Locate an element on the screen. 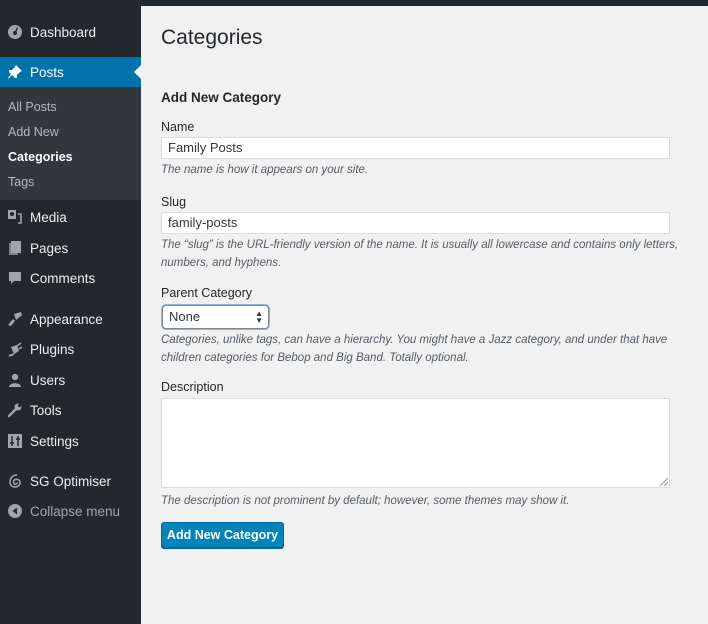 The image size is (708, 624). active-indicator is located at coordinates (137, 72).